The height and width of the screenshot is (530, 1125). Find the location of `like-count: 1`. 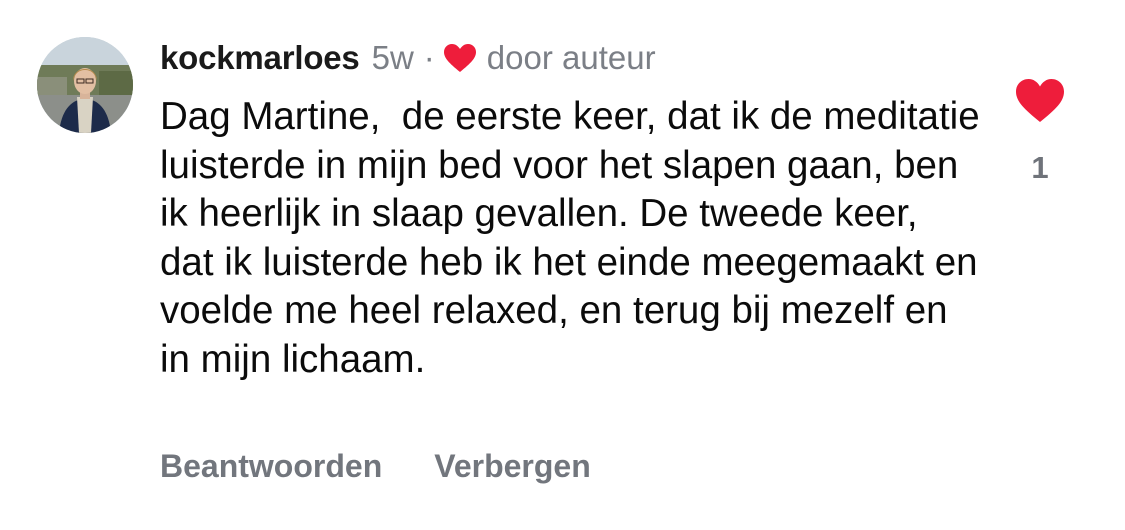

like-count: 1 is located at coordinates (1040, 167).